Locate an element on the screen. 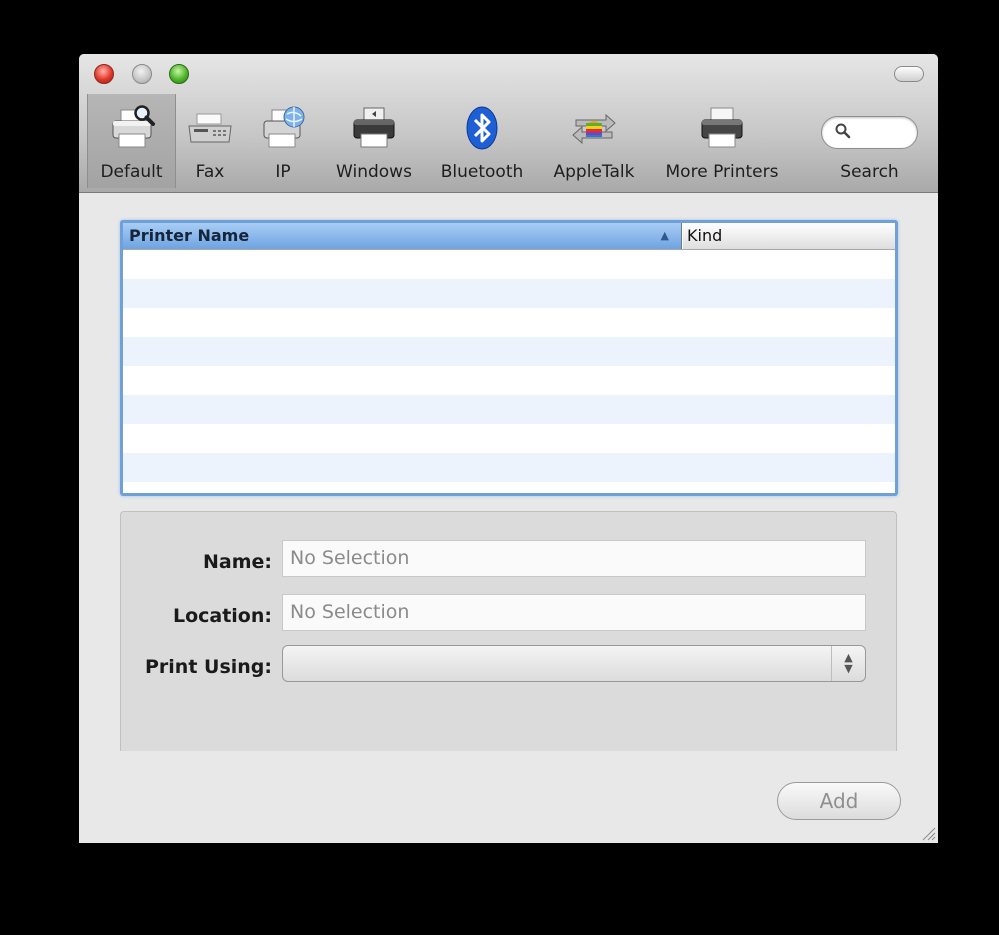  resize-grip-icon is located at coordinates (928, 833).